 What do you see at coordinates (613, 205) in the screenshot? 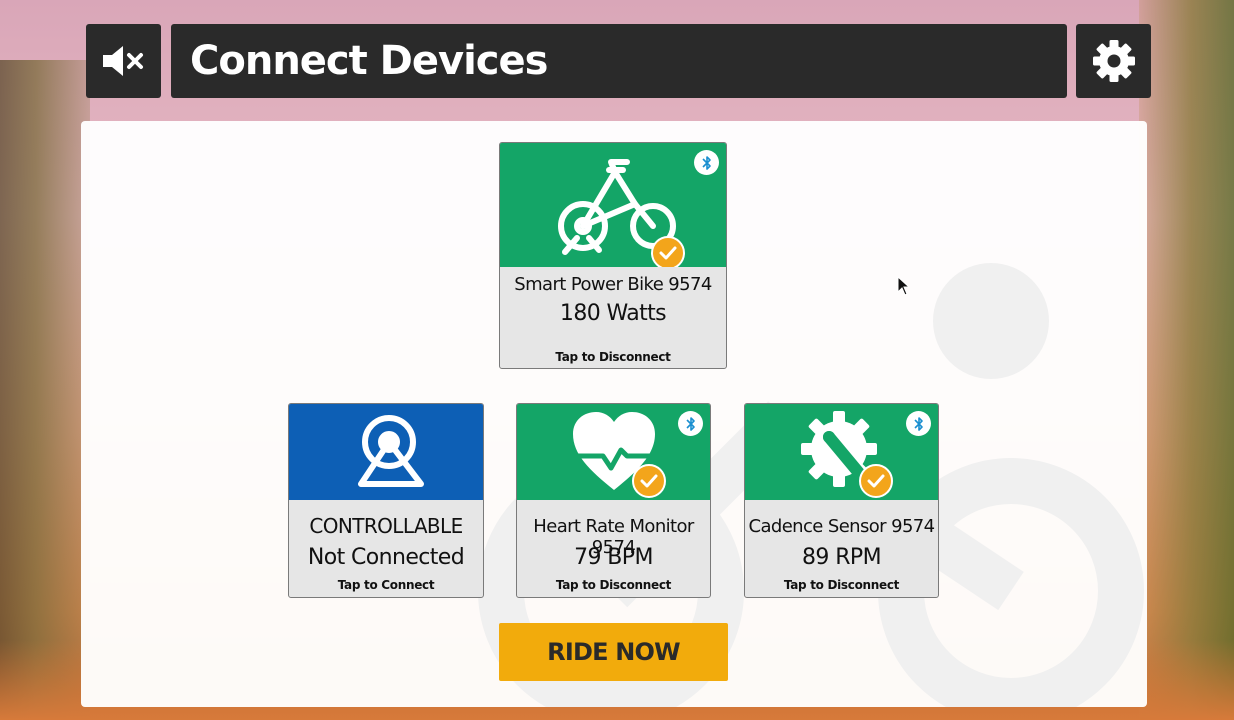
I see `power-card-banner` at bounding box center [613, 205].